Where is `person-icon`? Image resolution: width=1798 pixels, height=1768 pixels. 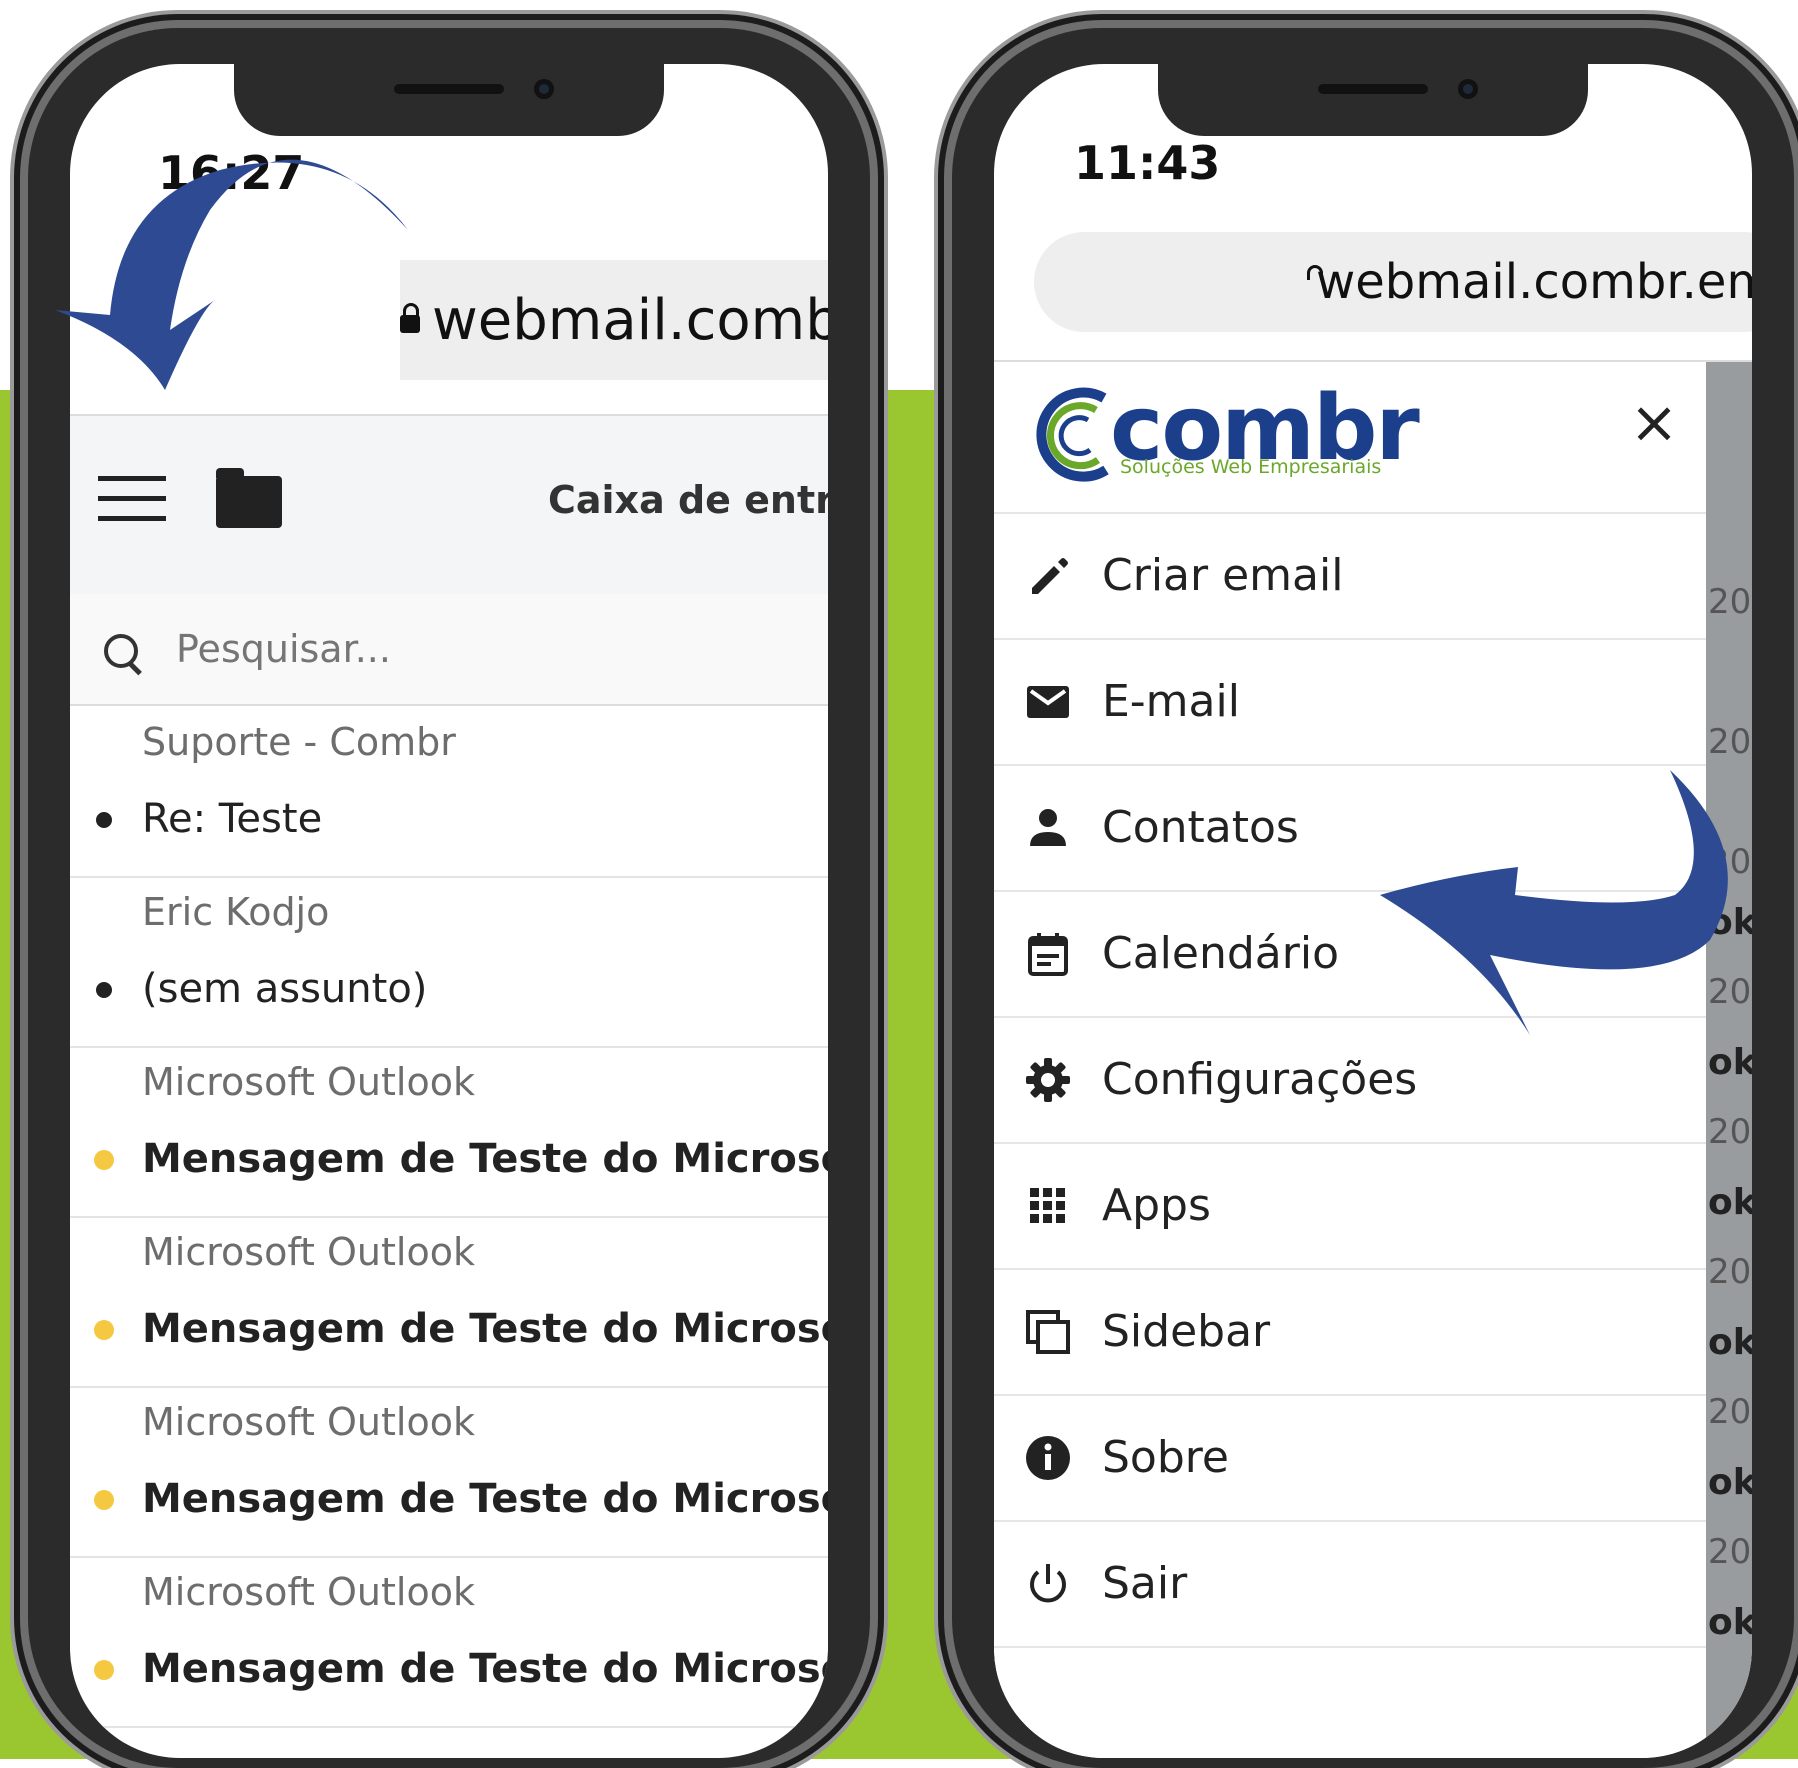 person-icon is located at coordinates (1048, 827).